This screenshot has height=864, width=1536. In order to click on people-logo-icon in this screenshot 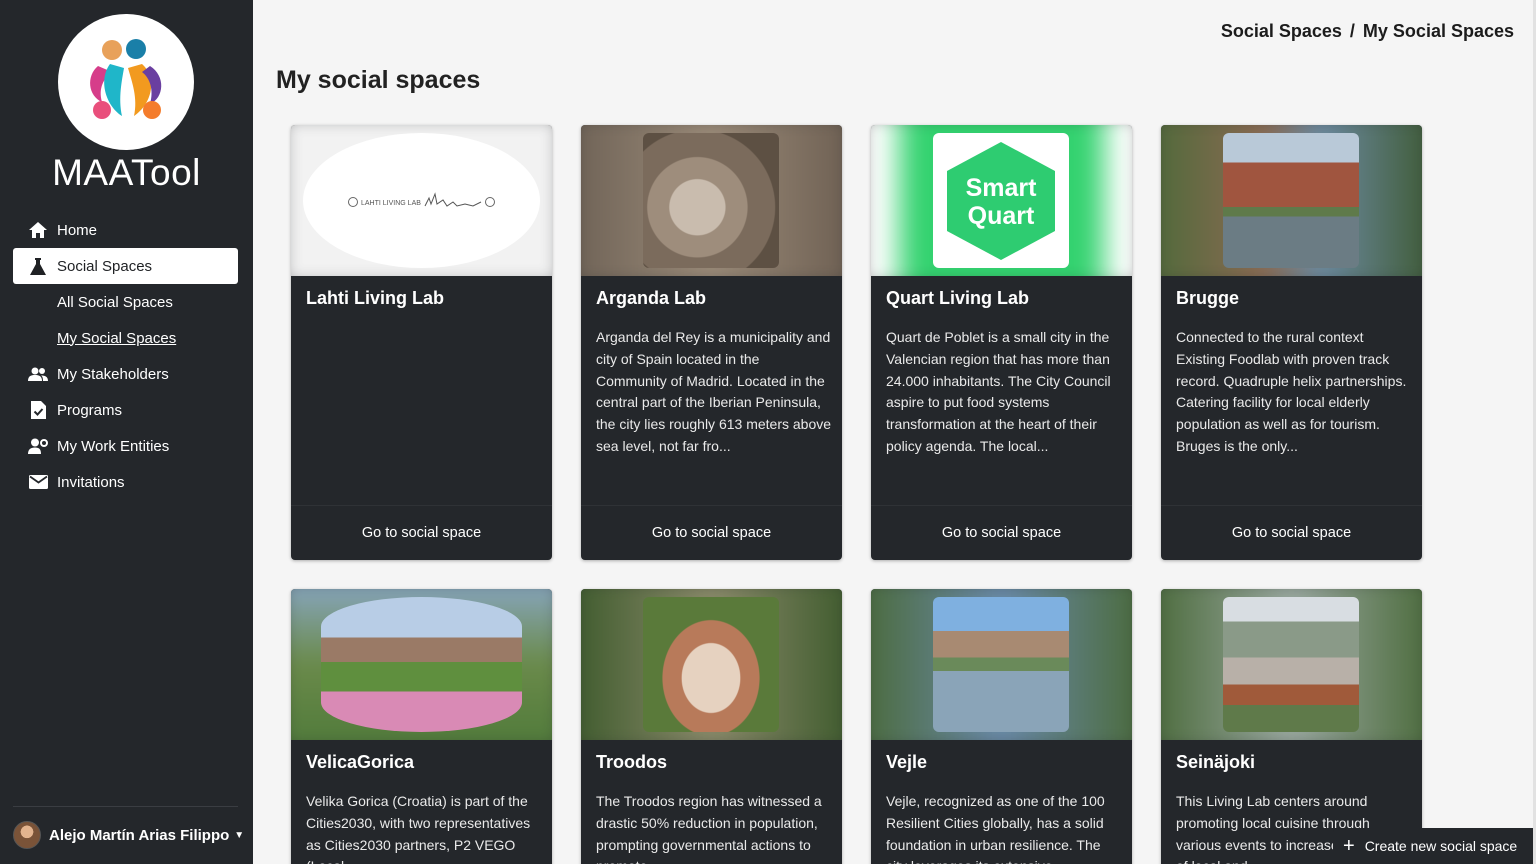, I will do `click(126, 79)`.